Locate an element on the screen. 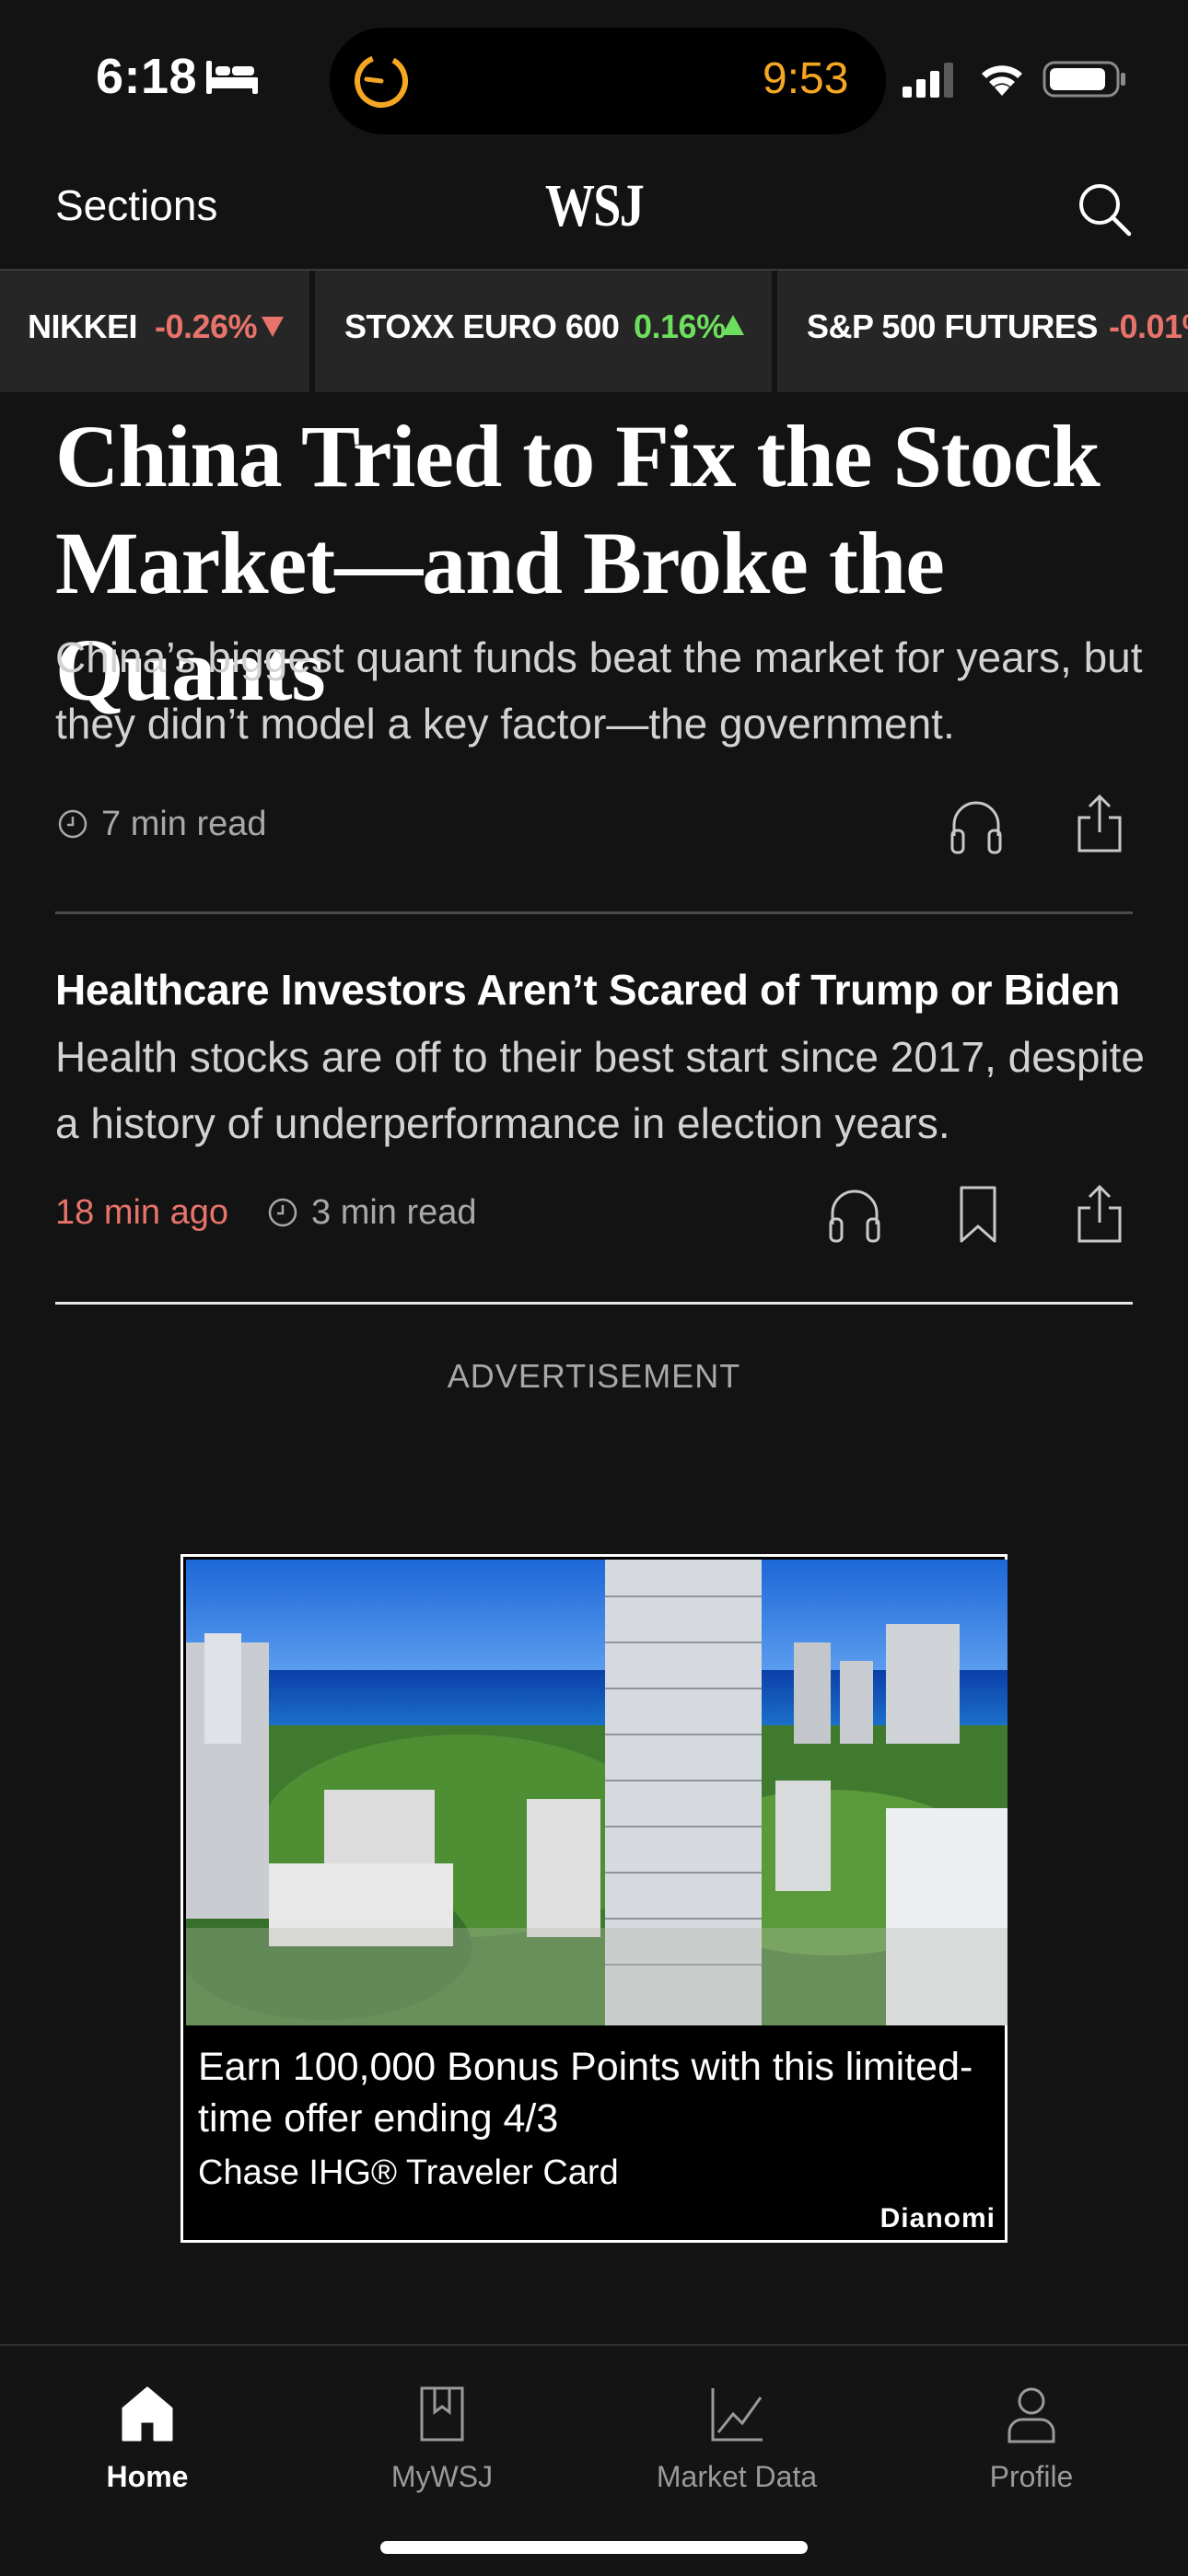 The image size is (1188, 2576). ticker-item-stoxx: STOXX EURO 600 0.16% is located at coordinates (543, 331).